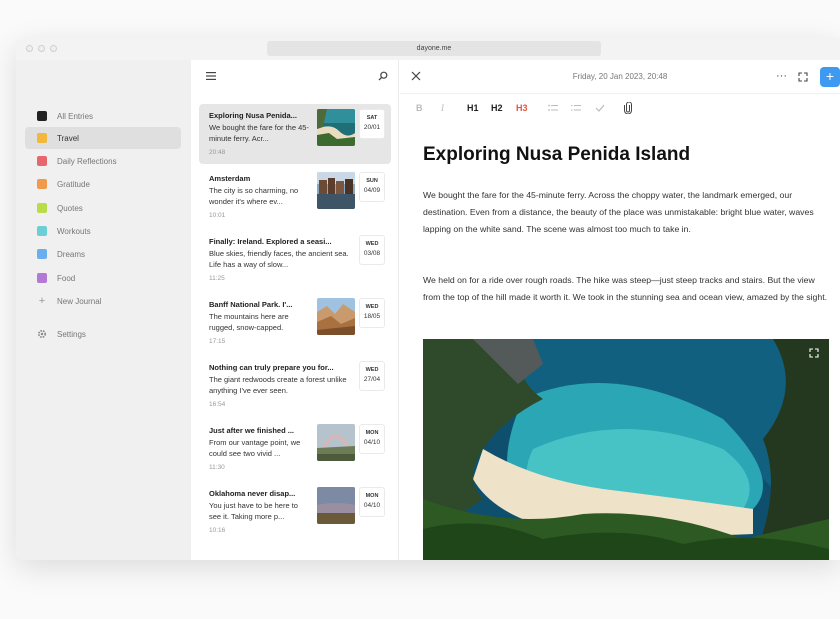 Image resolution: width=840 pixels, height=619 pixels. I want to click on bold-button: B, so click(419, 108).